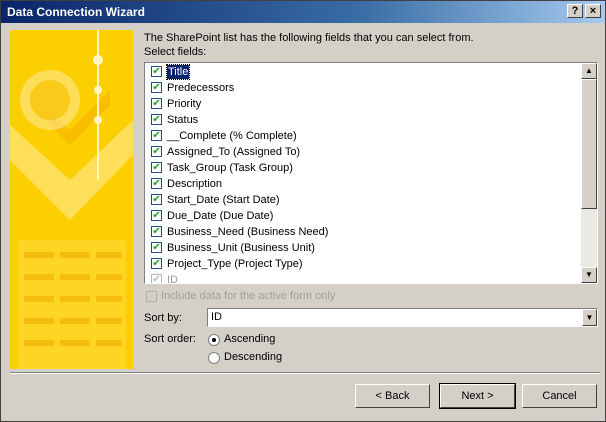 This screenshot has height=422, width=606. What do you see at coordinates (220, 216) in the screenshot?
I see `field-label: Due_Date (Due Date)` at bounding box center [220, 216].